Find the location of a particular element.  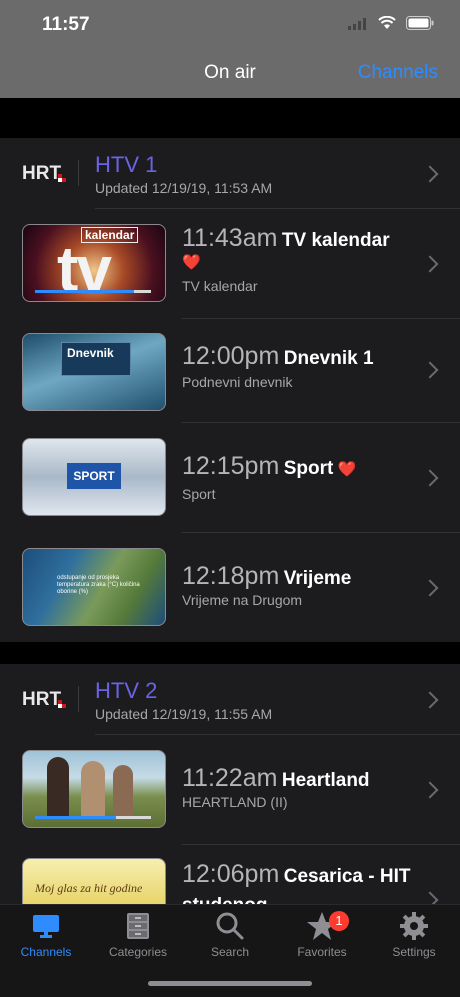

channel-name: HTV 2 is located at coordinates (126, 690).